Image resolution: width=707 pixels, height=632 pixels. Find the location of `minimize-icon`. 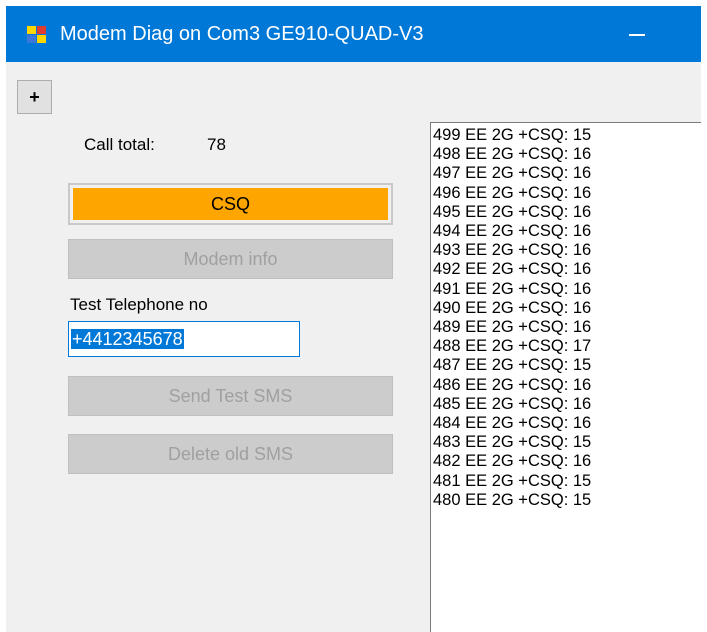

minimize-icon is located at coordinates (637, 35).